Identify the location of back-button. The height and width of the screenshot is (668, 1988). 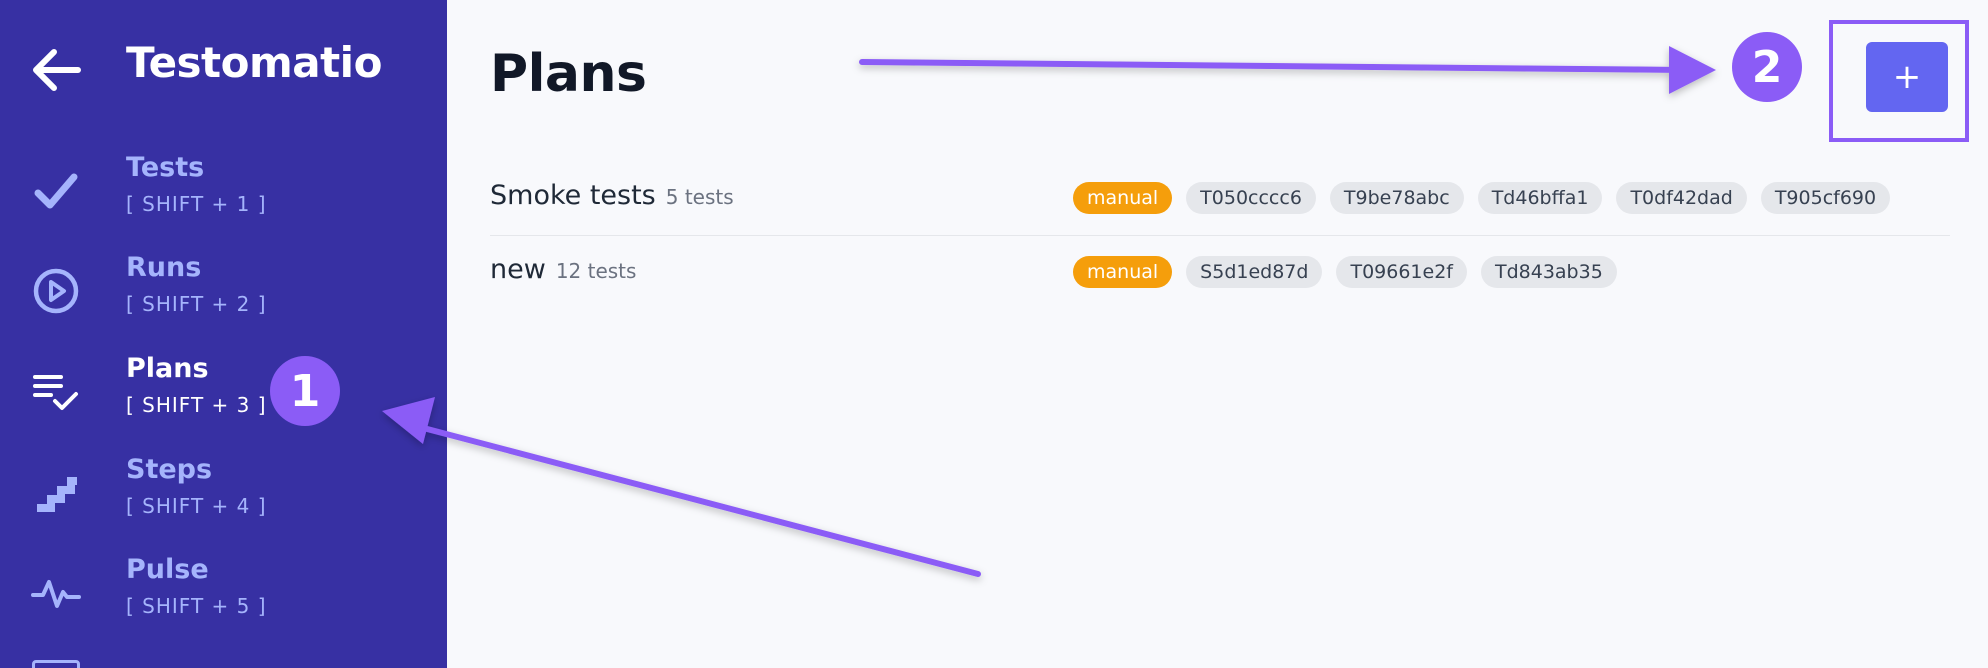
(56, 70).